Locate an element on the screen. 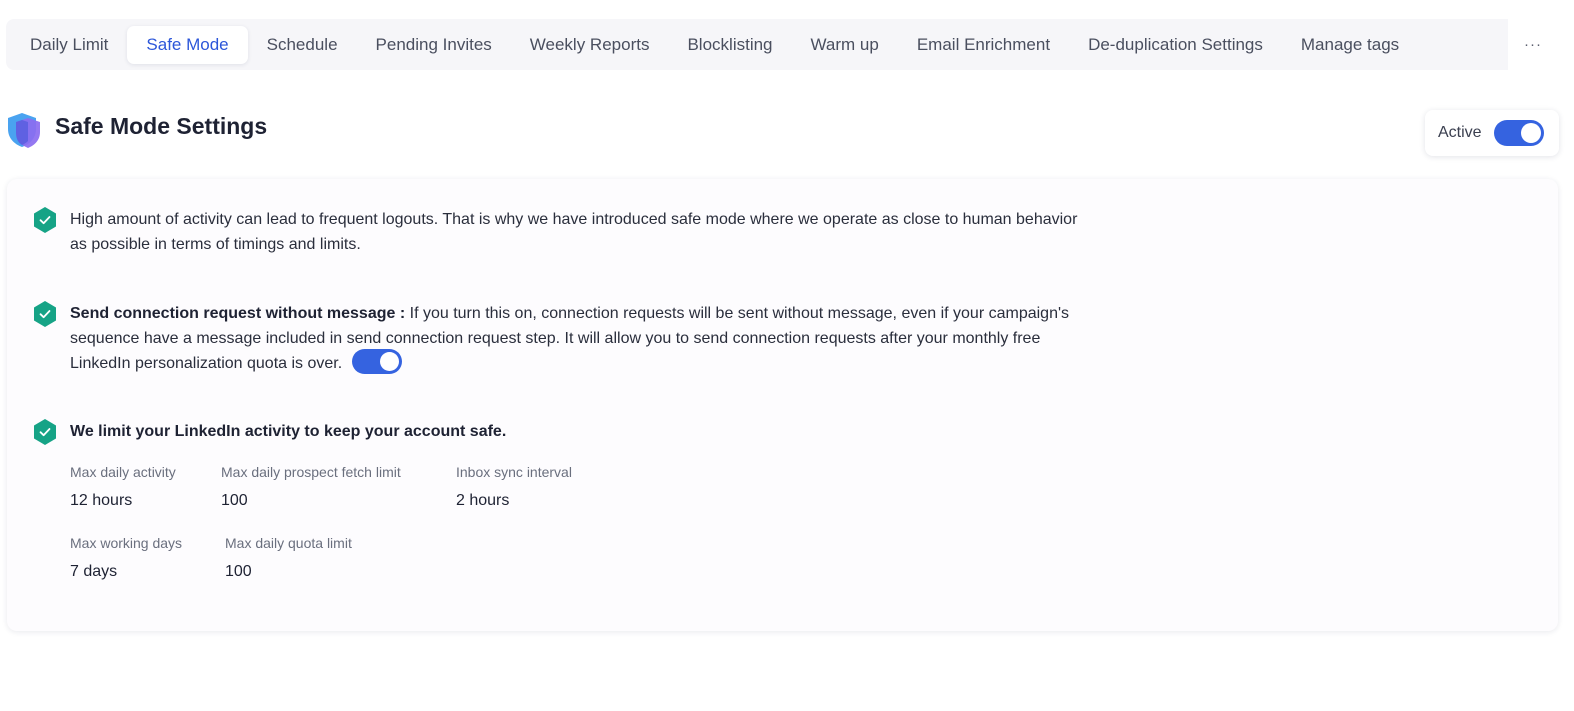  send-without-message-toggle is located at coordinates (377, 362).